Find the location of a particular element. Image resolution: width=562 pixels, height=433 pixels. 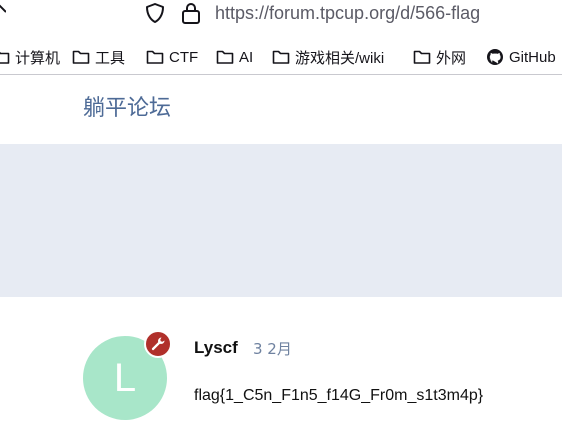

site-title: 躺平论坛 is located at coordinates (127, 109).